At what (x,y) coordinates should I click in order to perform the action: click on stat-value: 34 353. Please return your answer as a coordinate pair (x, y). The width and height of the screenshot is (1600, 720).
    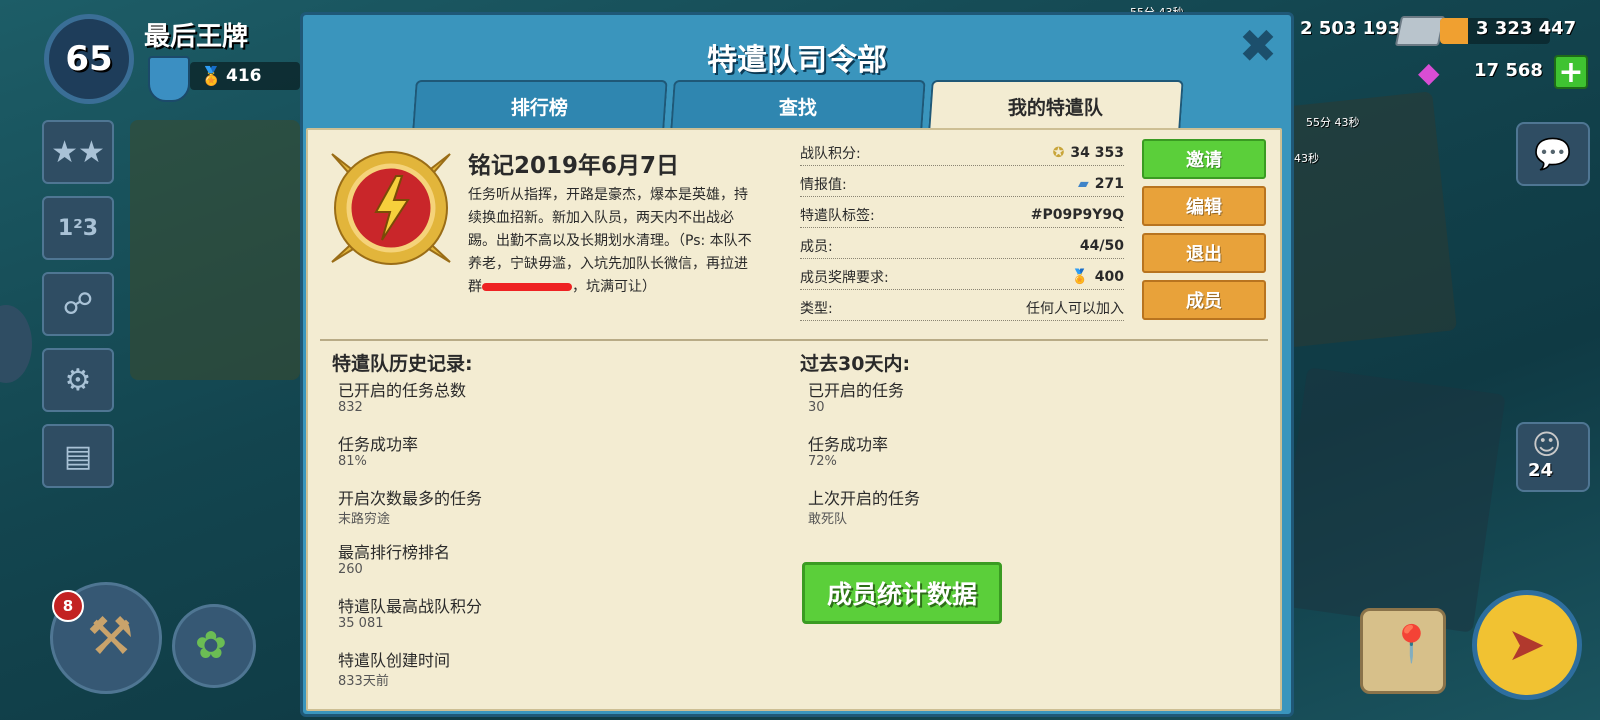
    Looking at the image, I should click on (1097, 153).